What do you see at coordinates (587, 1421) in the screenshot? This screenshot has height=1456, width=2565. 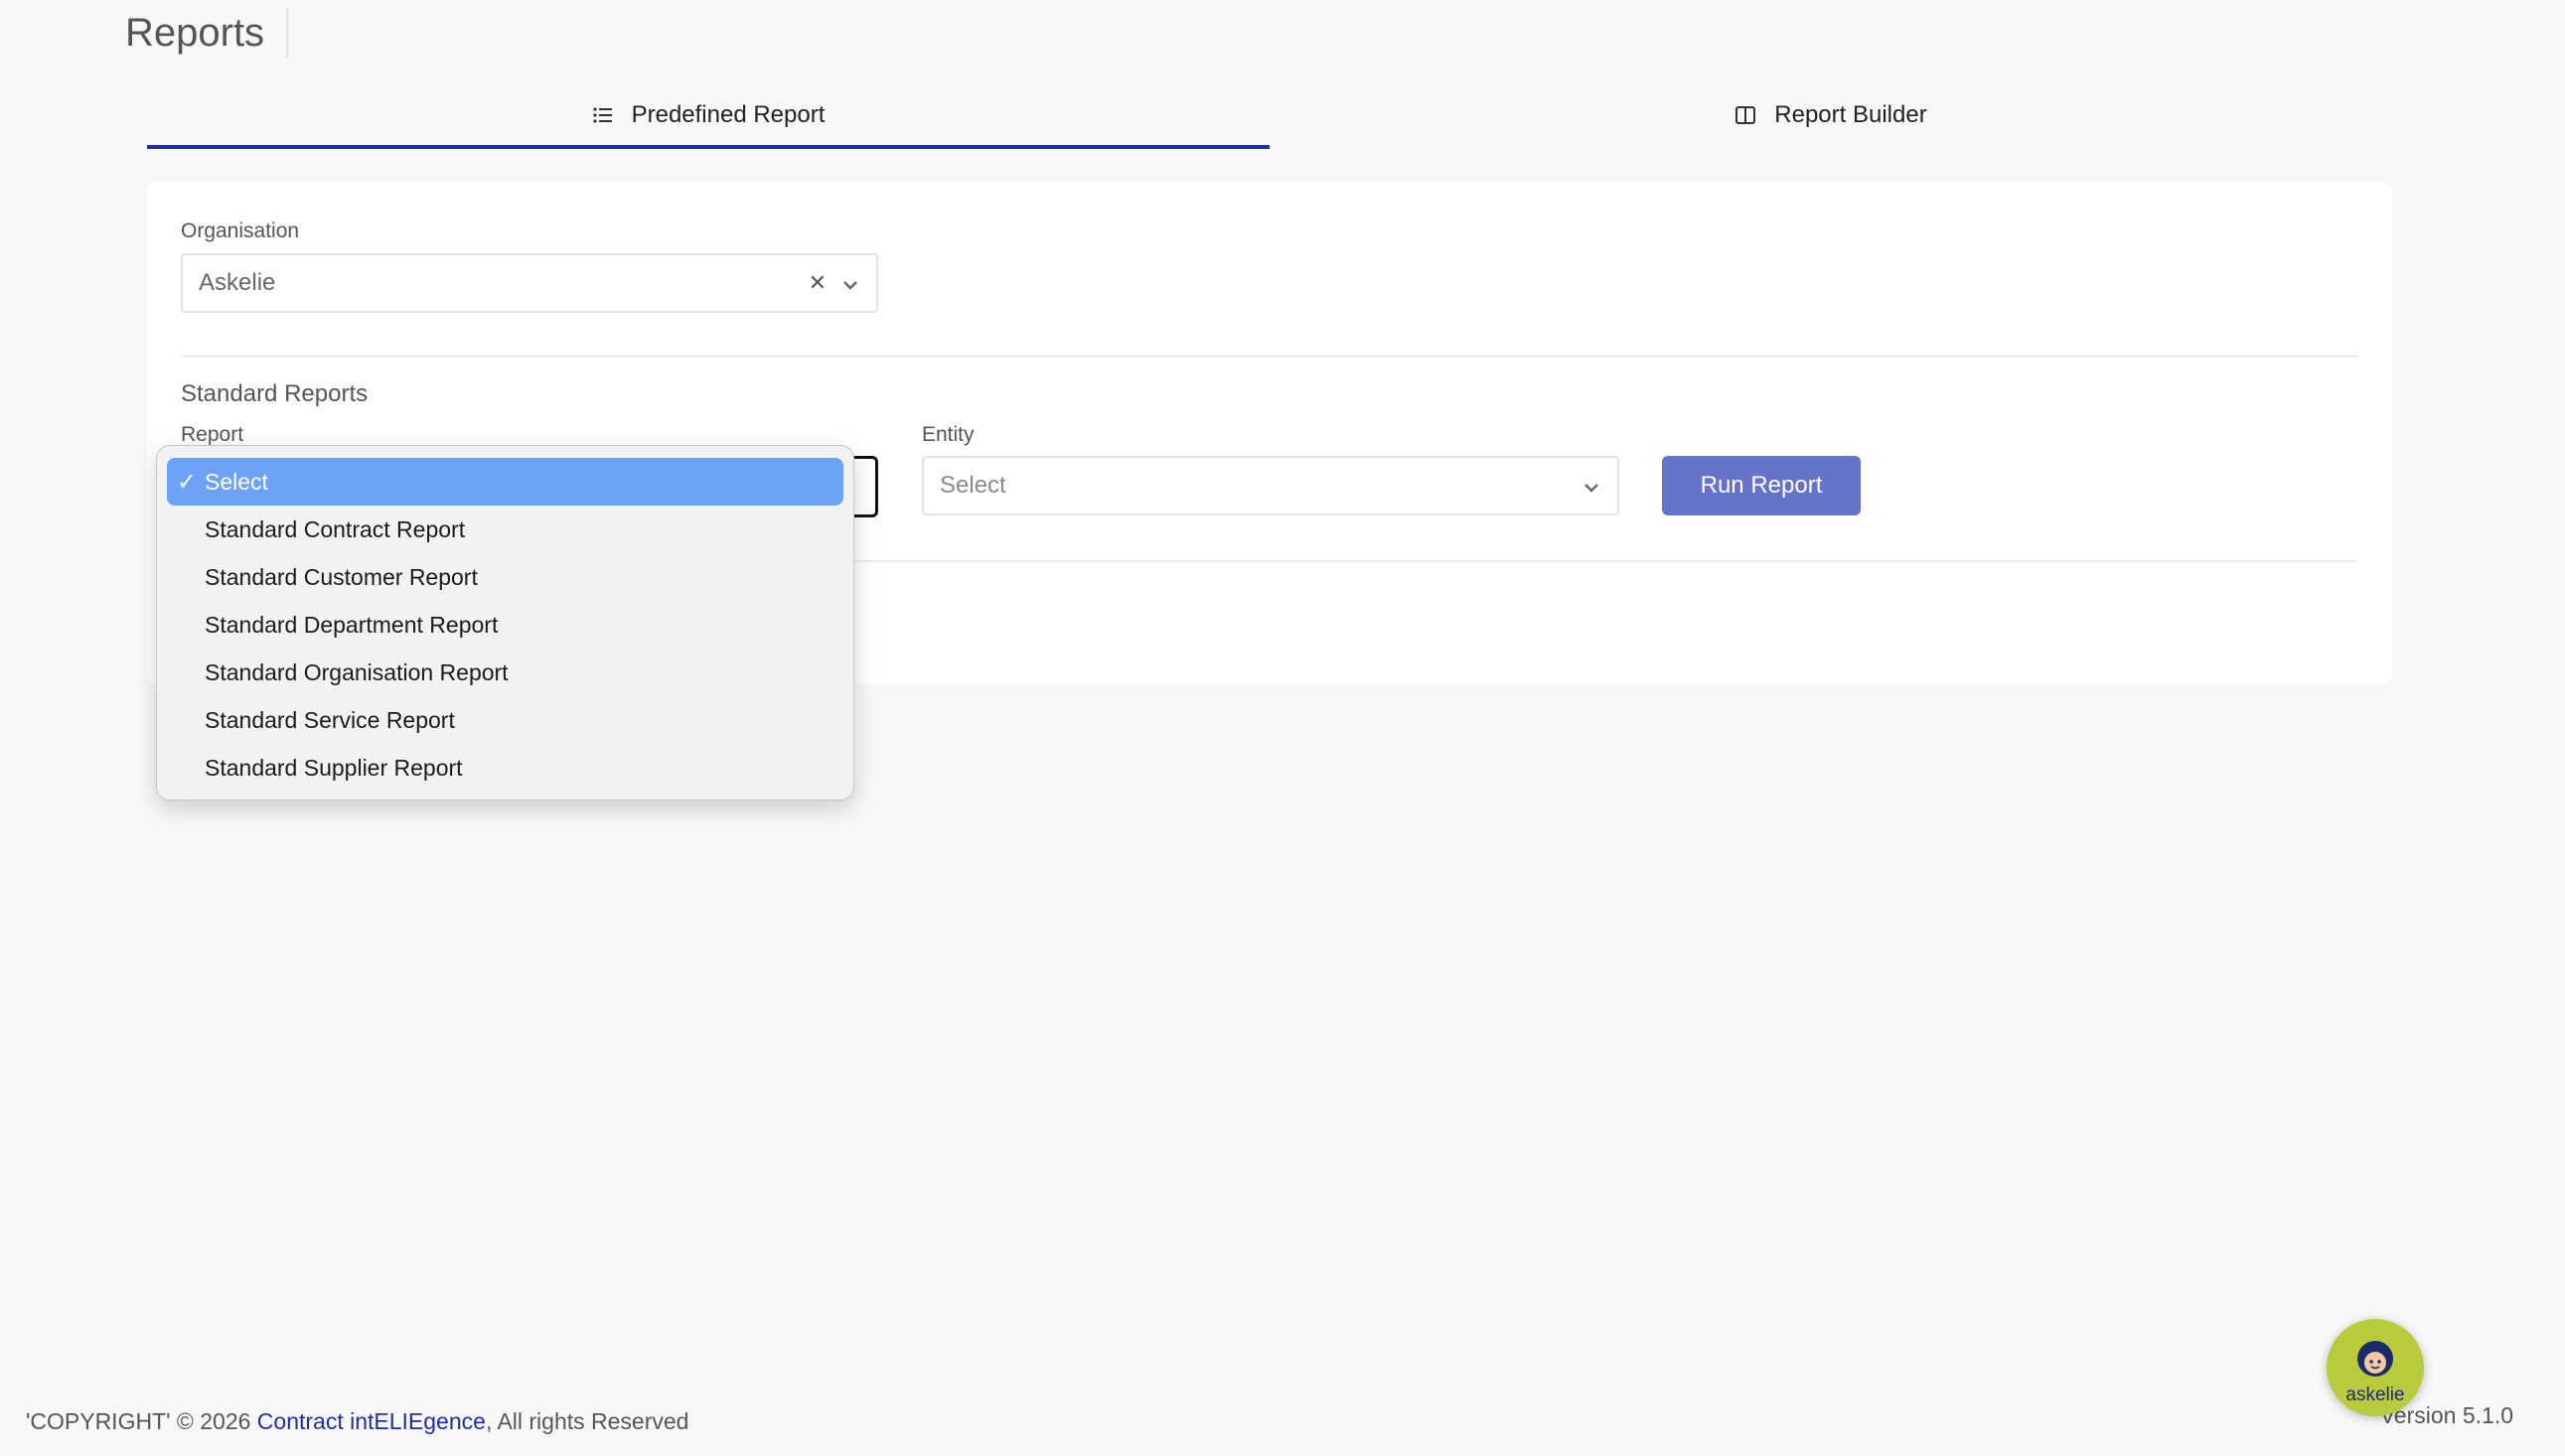 I see `rights-text: , All rights Reserved` at bounding box center [587, 1421].